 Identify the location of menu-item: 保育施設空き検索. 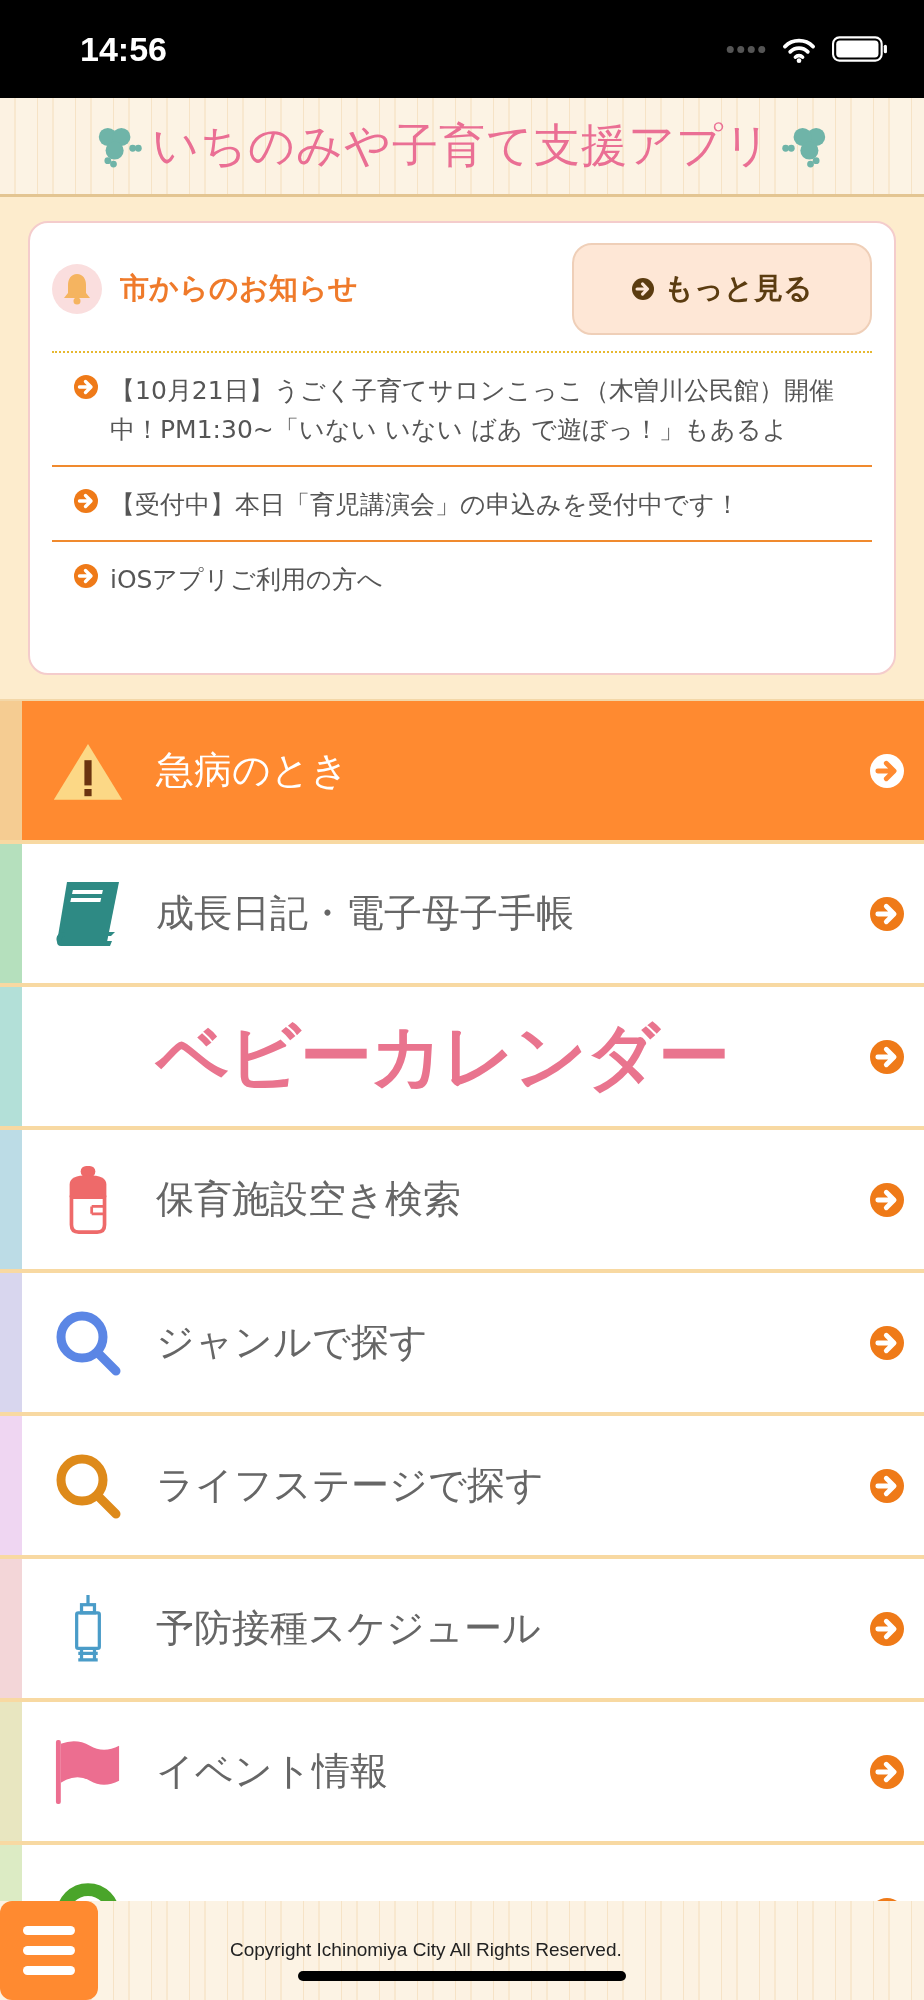
(462, 1201).